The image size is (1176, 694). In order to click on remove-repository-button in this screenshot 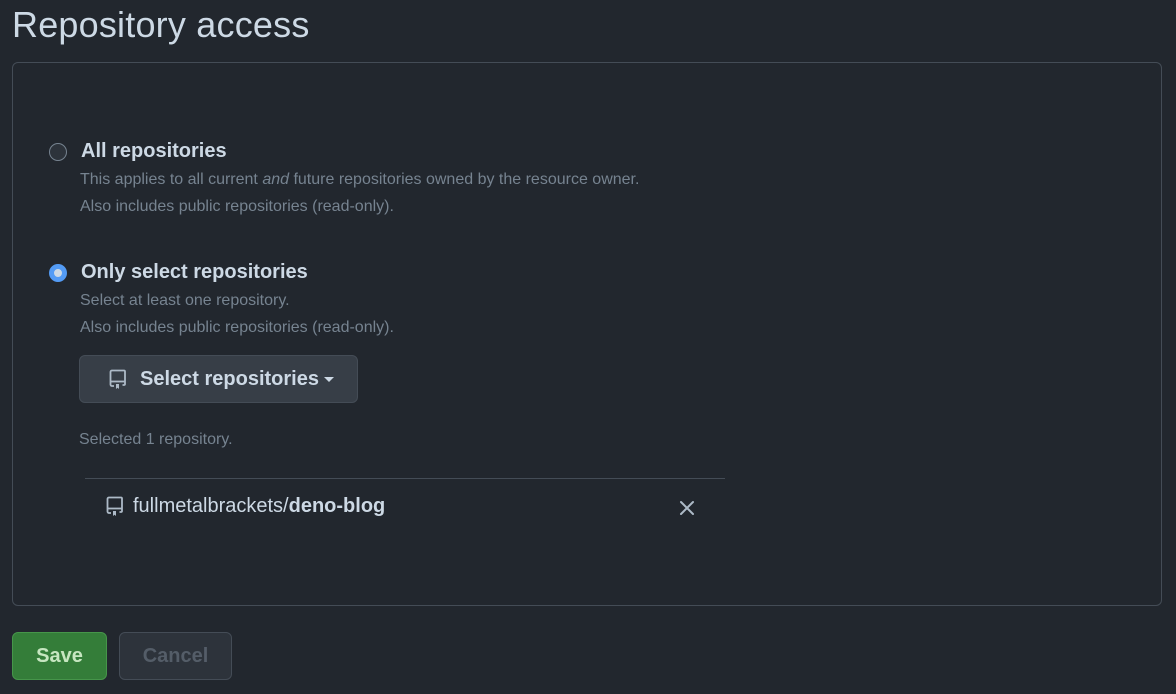, I will do `click(687, 508)`.